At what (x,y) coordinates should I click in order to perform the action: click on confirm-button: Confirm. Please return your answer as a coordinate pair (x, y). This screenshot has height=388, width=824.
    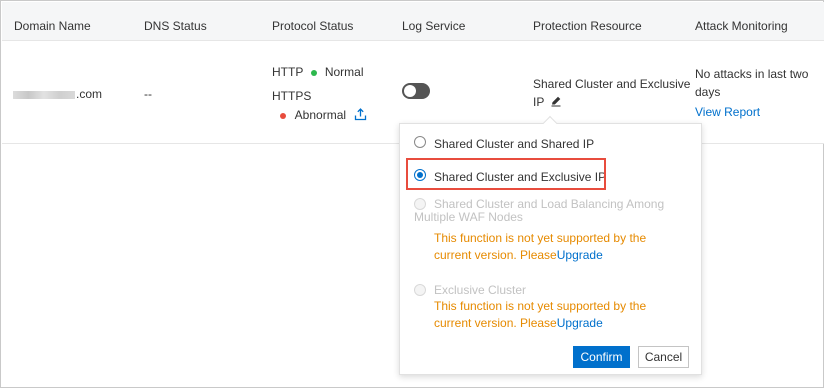
    Looking at the image, I should click on (601, 357).